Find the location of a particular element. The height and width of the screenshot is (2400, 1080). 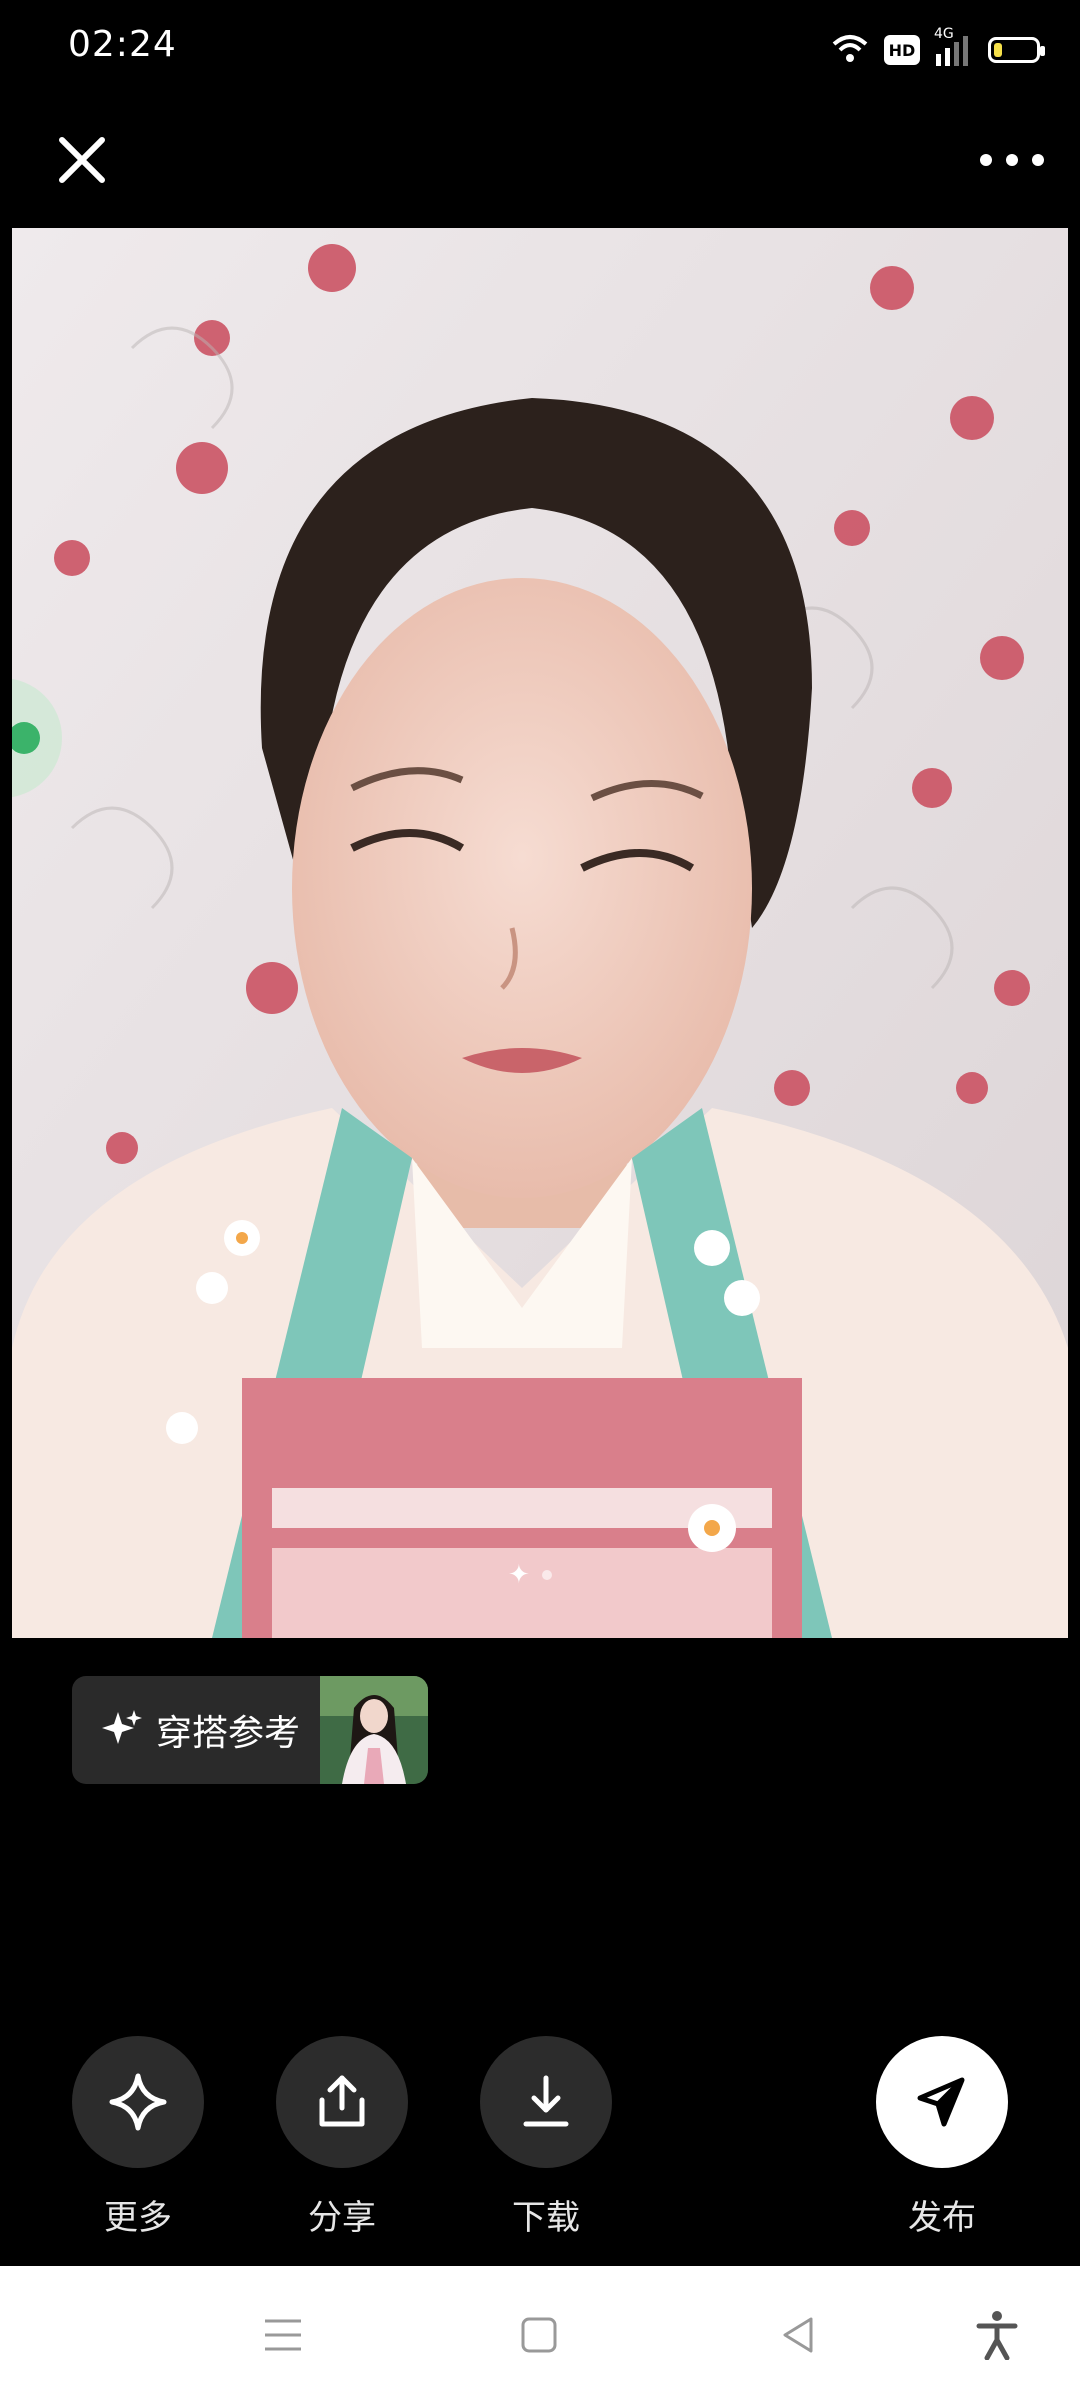

more-action-label: 更多 is located at coordinates (138, 2218).